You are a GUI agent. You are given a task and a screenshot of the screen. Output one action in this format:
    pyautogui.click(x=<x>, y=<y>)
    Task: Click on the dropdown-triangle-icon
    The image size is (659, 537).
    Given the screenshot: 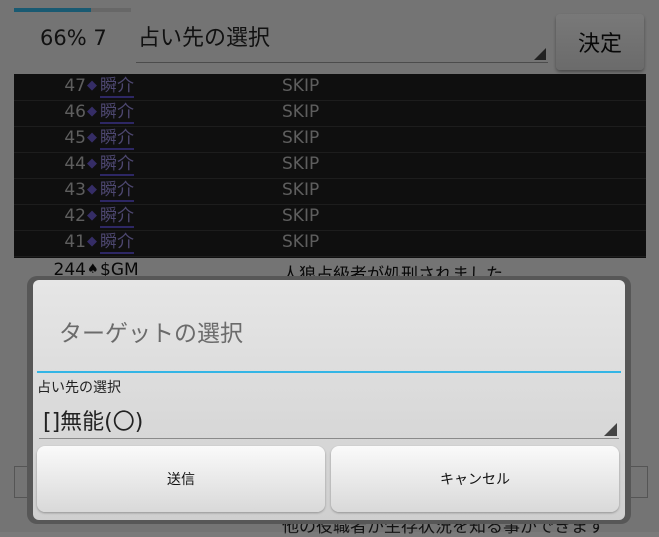 What is the action you would take?
    pyautogui.click(x=610, y=429)
    